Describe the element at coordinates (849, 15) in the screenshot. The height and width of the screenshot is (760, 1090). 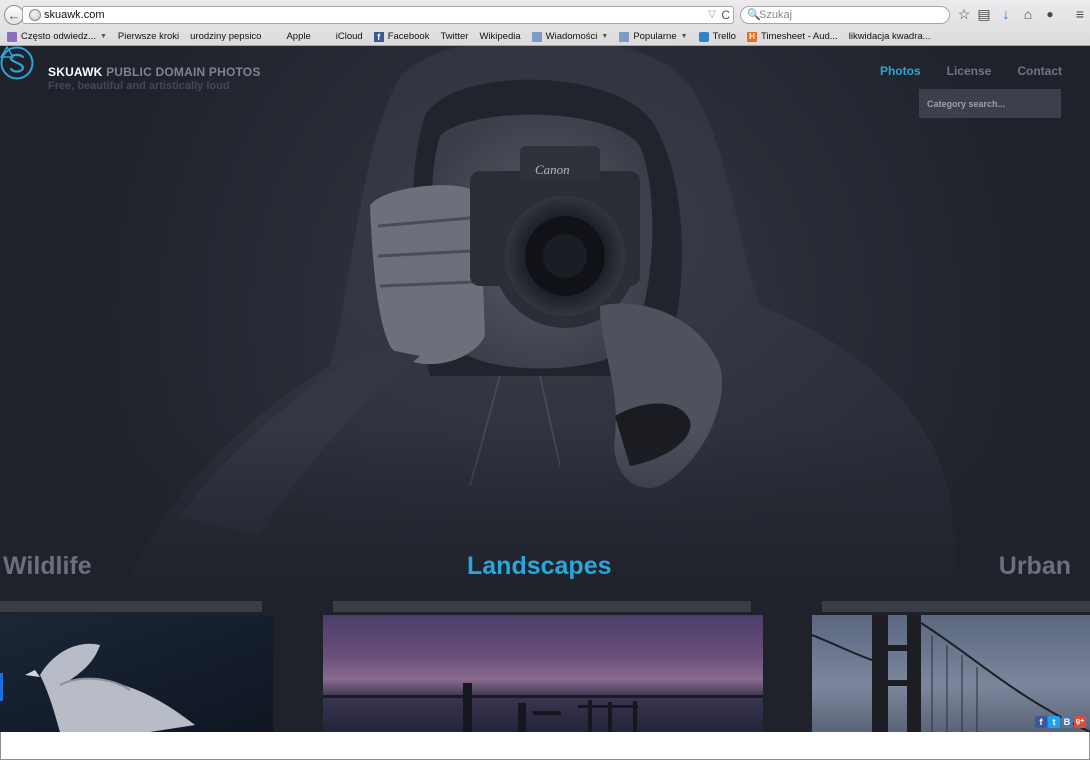
I see `browser-search-input` at that location.